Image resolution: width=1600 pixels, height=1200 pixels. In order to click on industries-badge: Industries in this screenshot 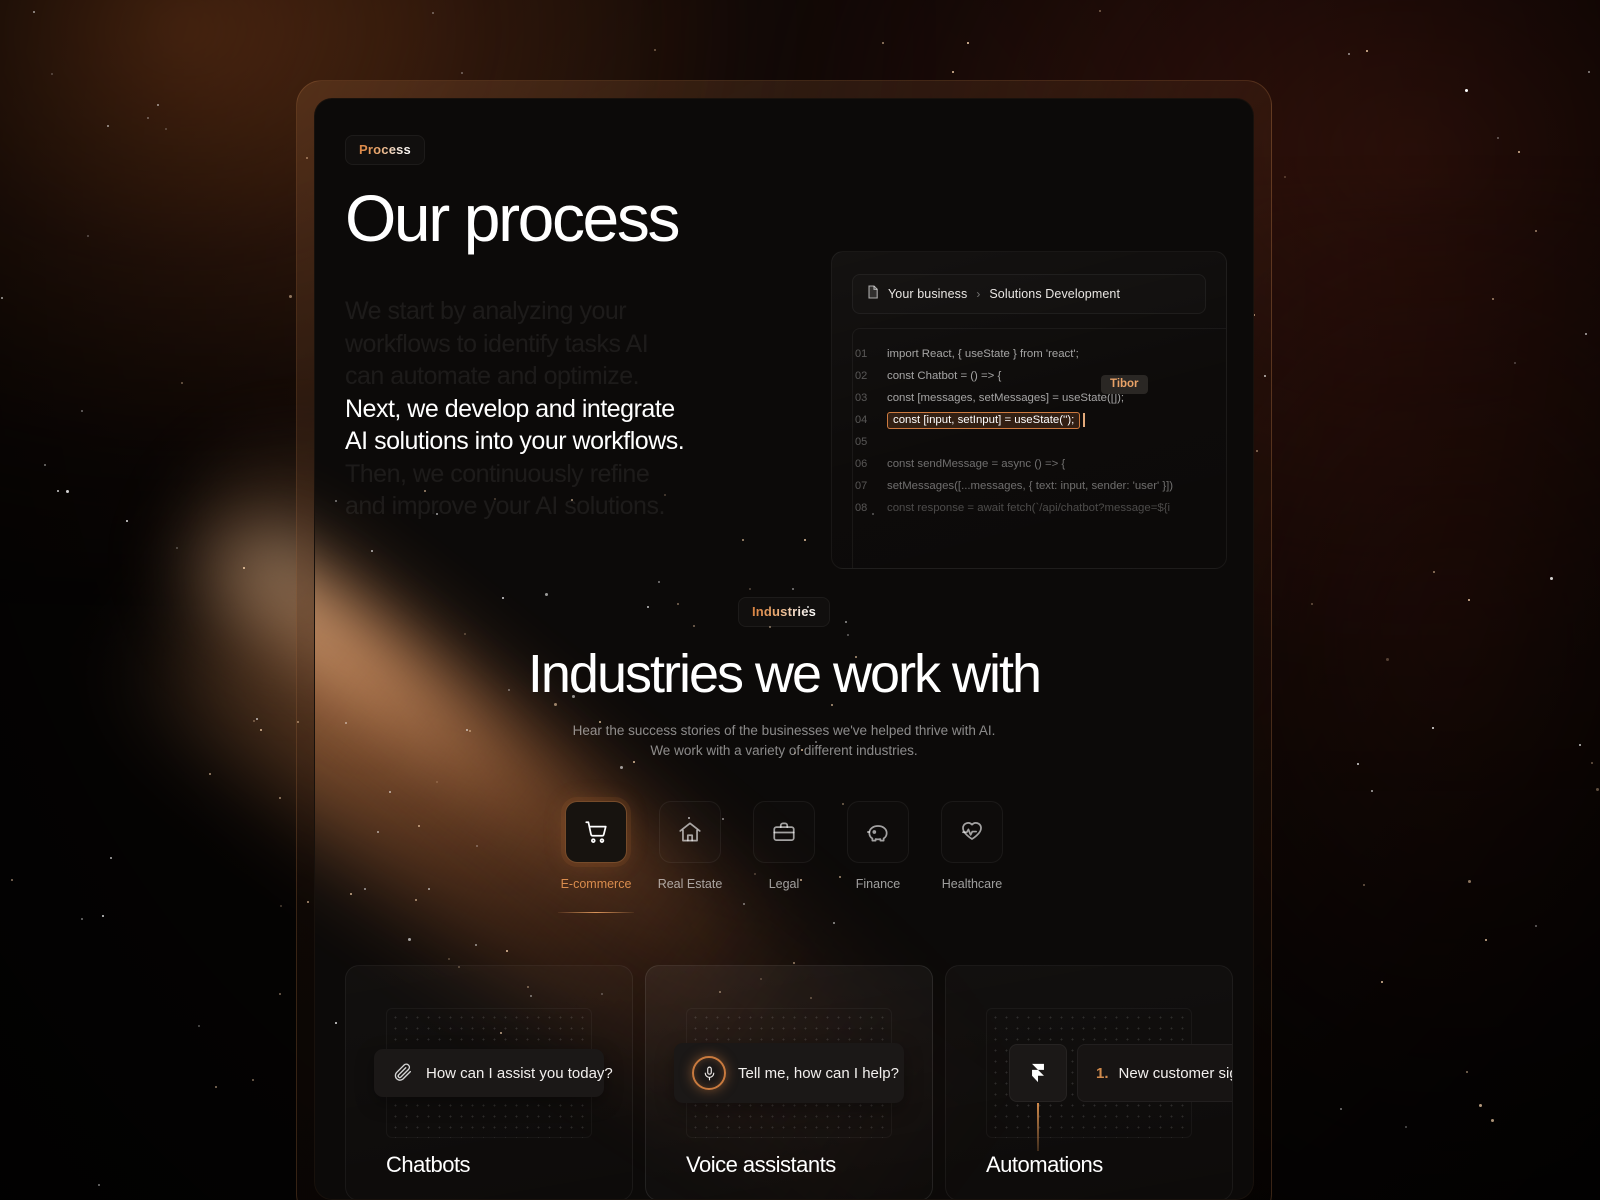, I will do `click(784, 612)`.